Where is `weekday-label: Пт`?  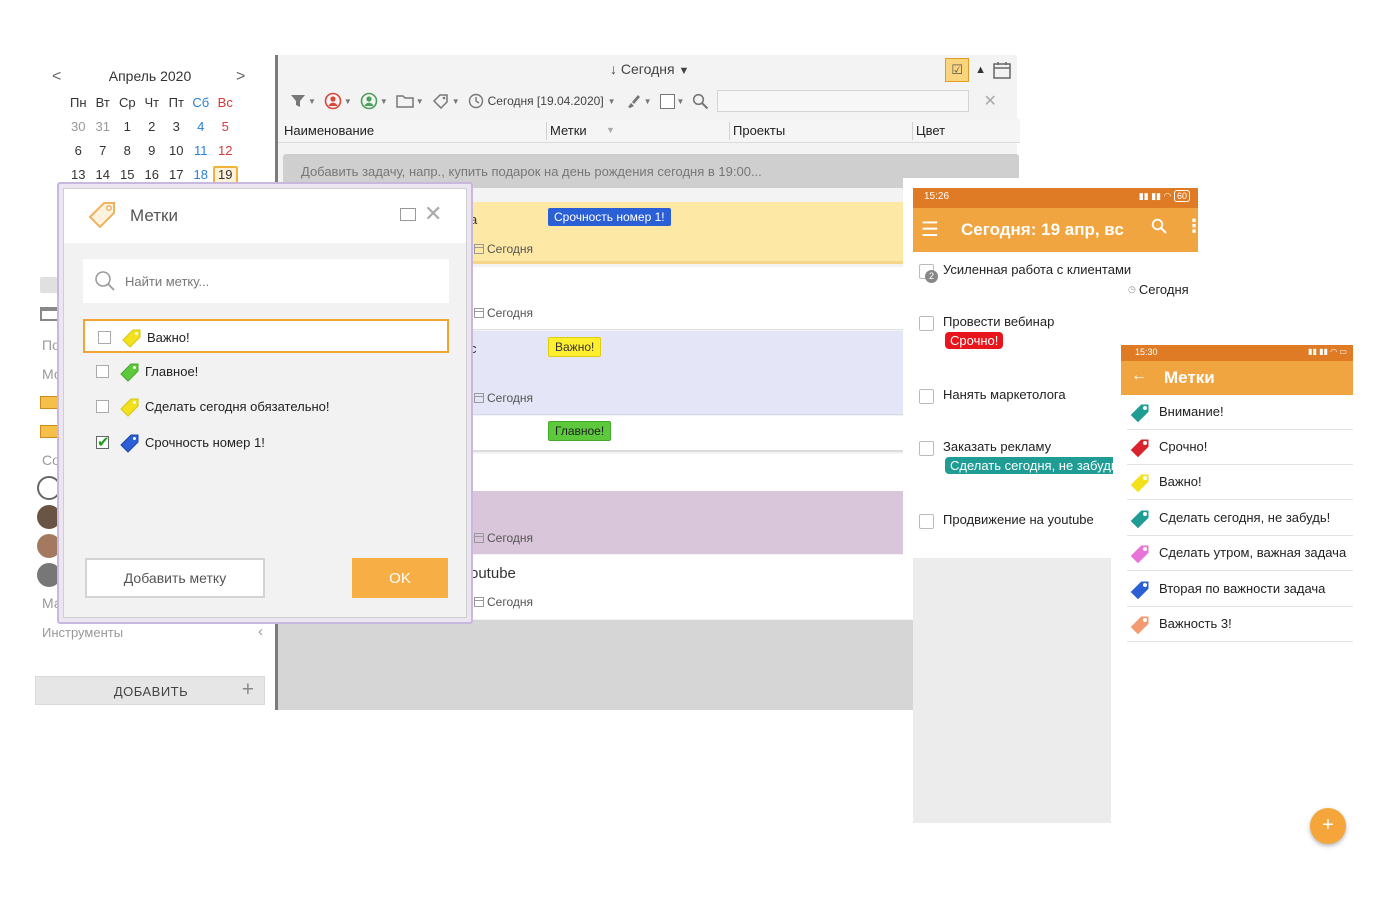
weekday-label: Пт is located at coordinates (176, 102).